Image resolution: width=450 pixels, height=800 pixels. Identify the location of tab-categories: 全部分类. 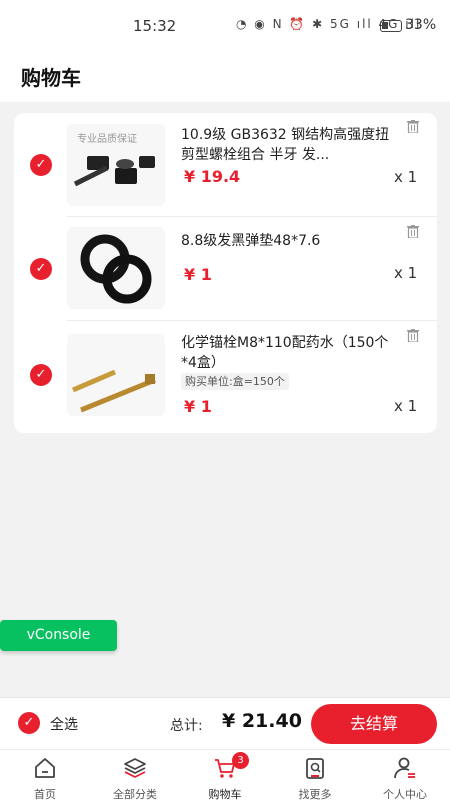
(135, 775).